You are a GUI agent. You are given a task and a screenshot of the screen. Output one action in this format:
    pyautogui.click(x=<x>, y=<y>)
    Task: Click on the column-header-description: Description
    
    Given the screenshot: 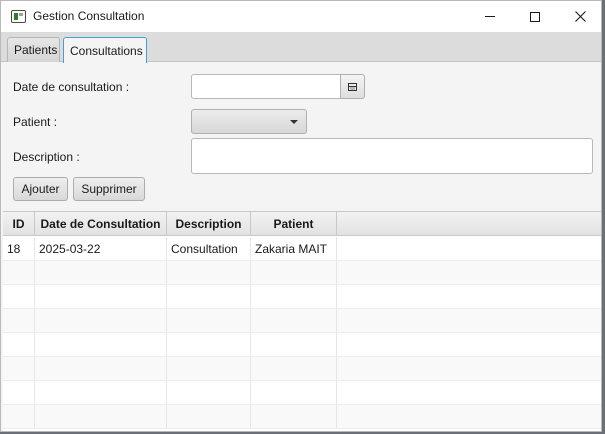 What is the action you would take?
    pyautogui.click(x=209, y=224)
    